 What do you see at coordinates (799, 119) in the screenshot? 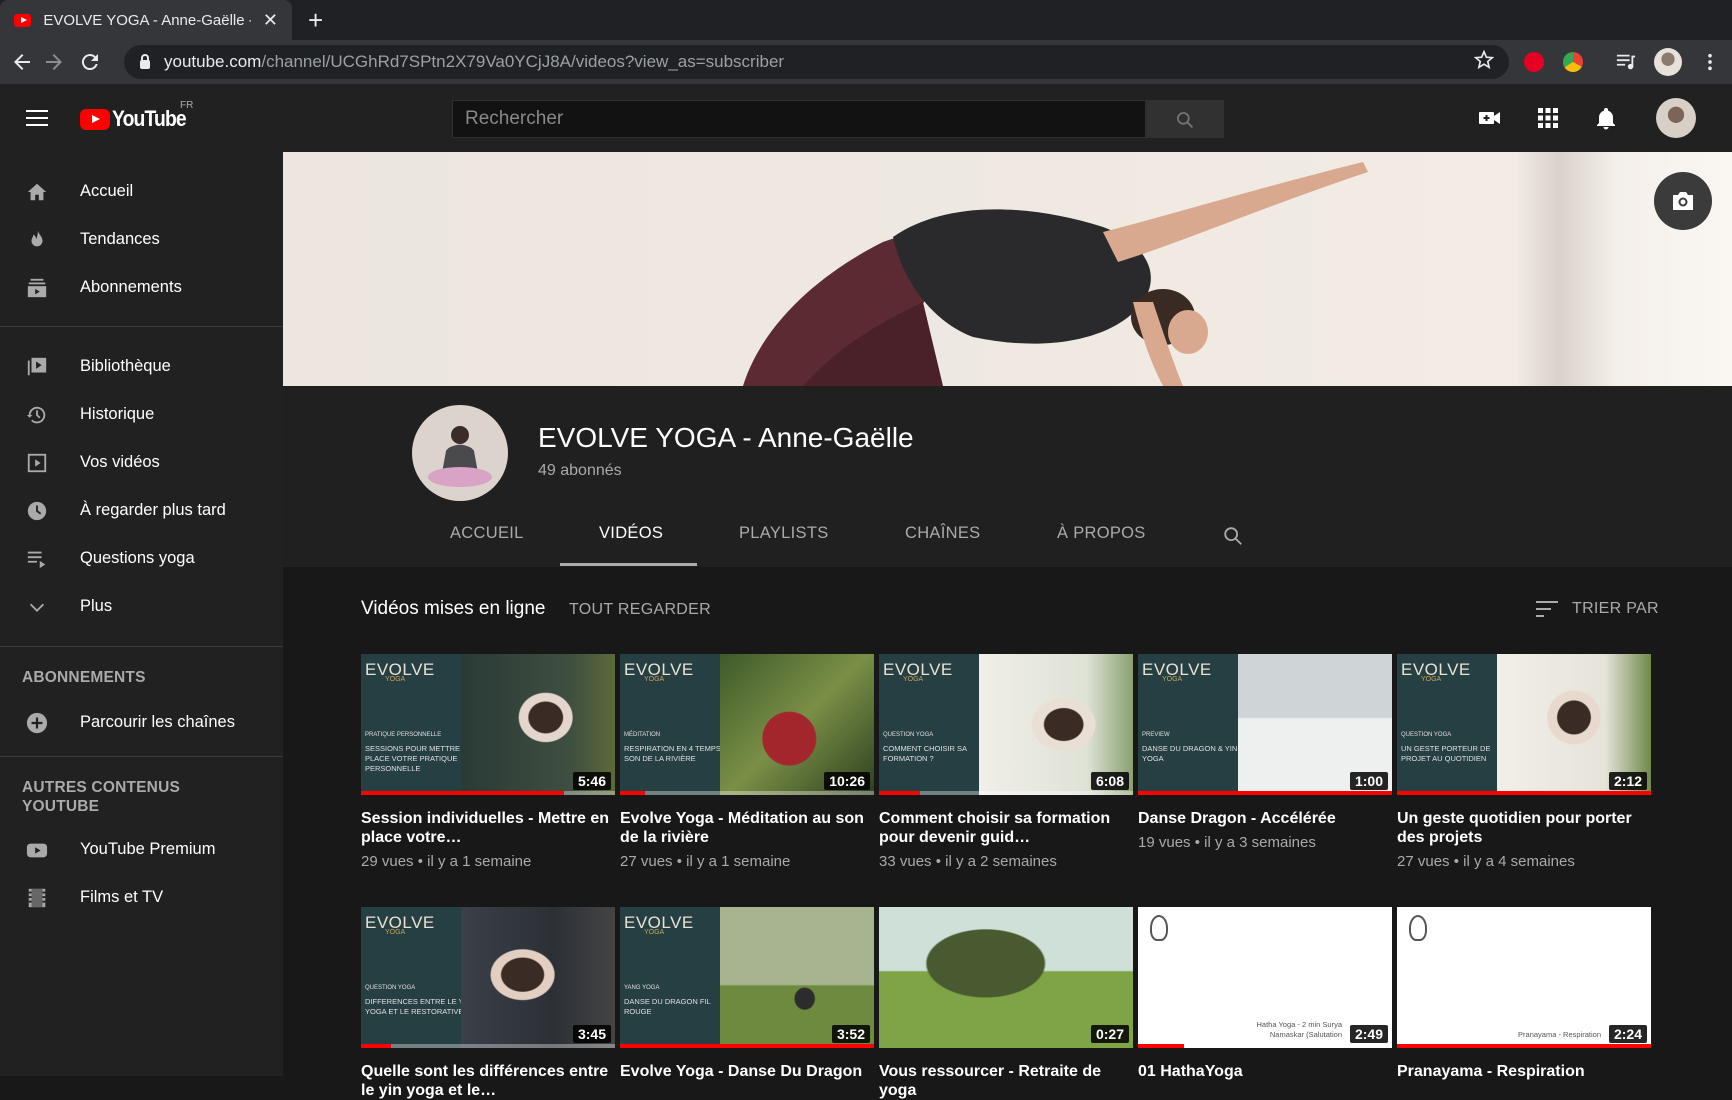
I see `search-input: Rechercher` at bounding box center [799, 119].